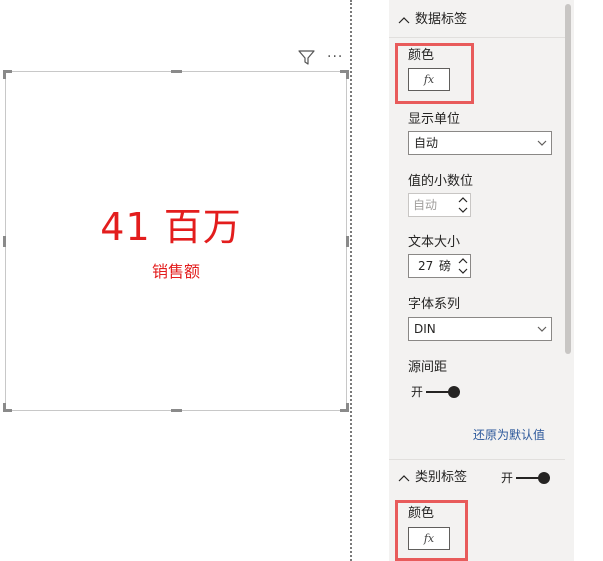 The image size is (603, 561). Describe the element at coordinates (441, 19) in the screenshot. I see `data-labels-title: 数据标签` at that location.